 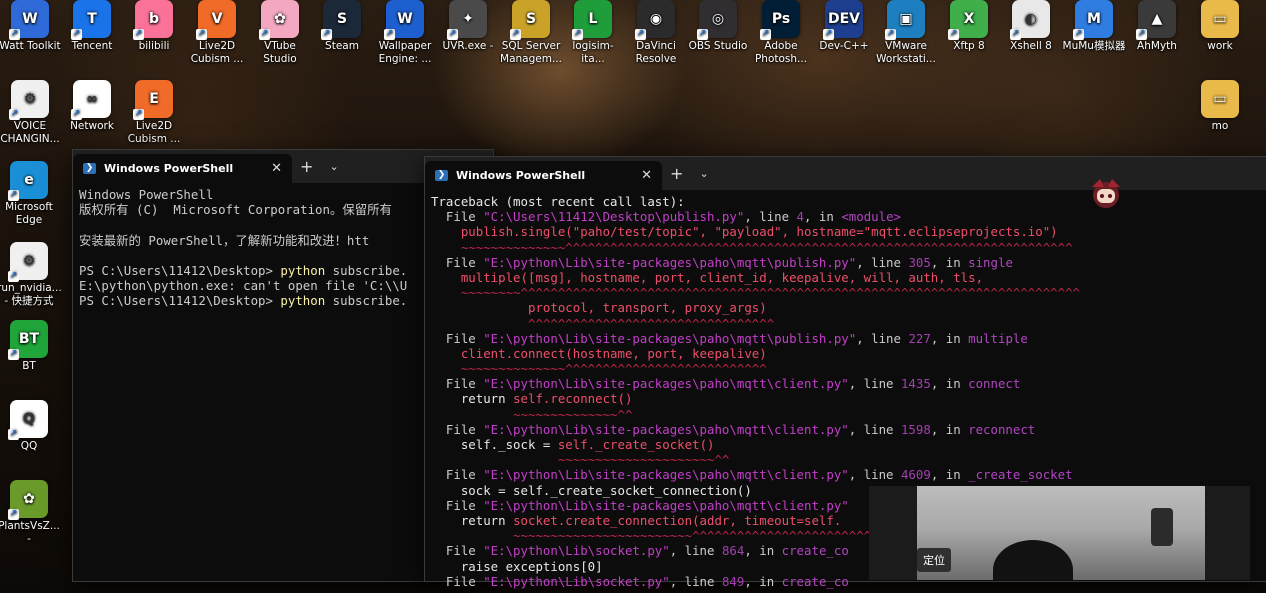 I want to click on terminal-text: return, so click(x=487, y=520).